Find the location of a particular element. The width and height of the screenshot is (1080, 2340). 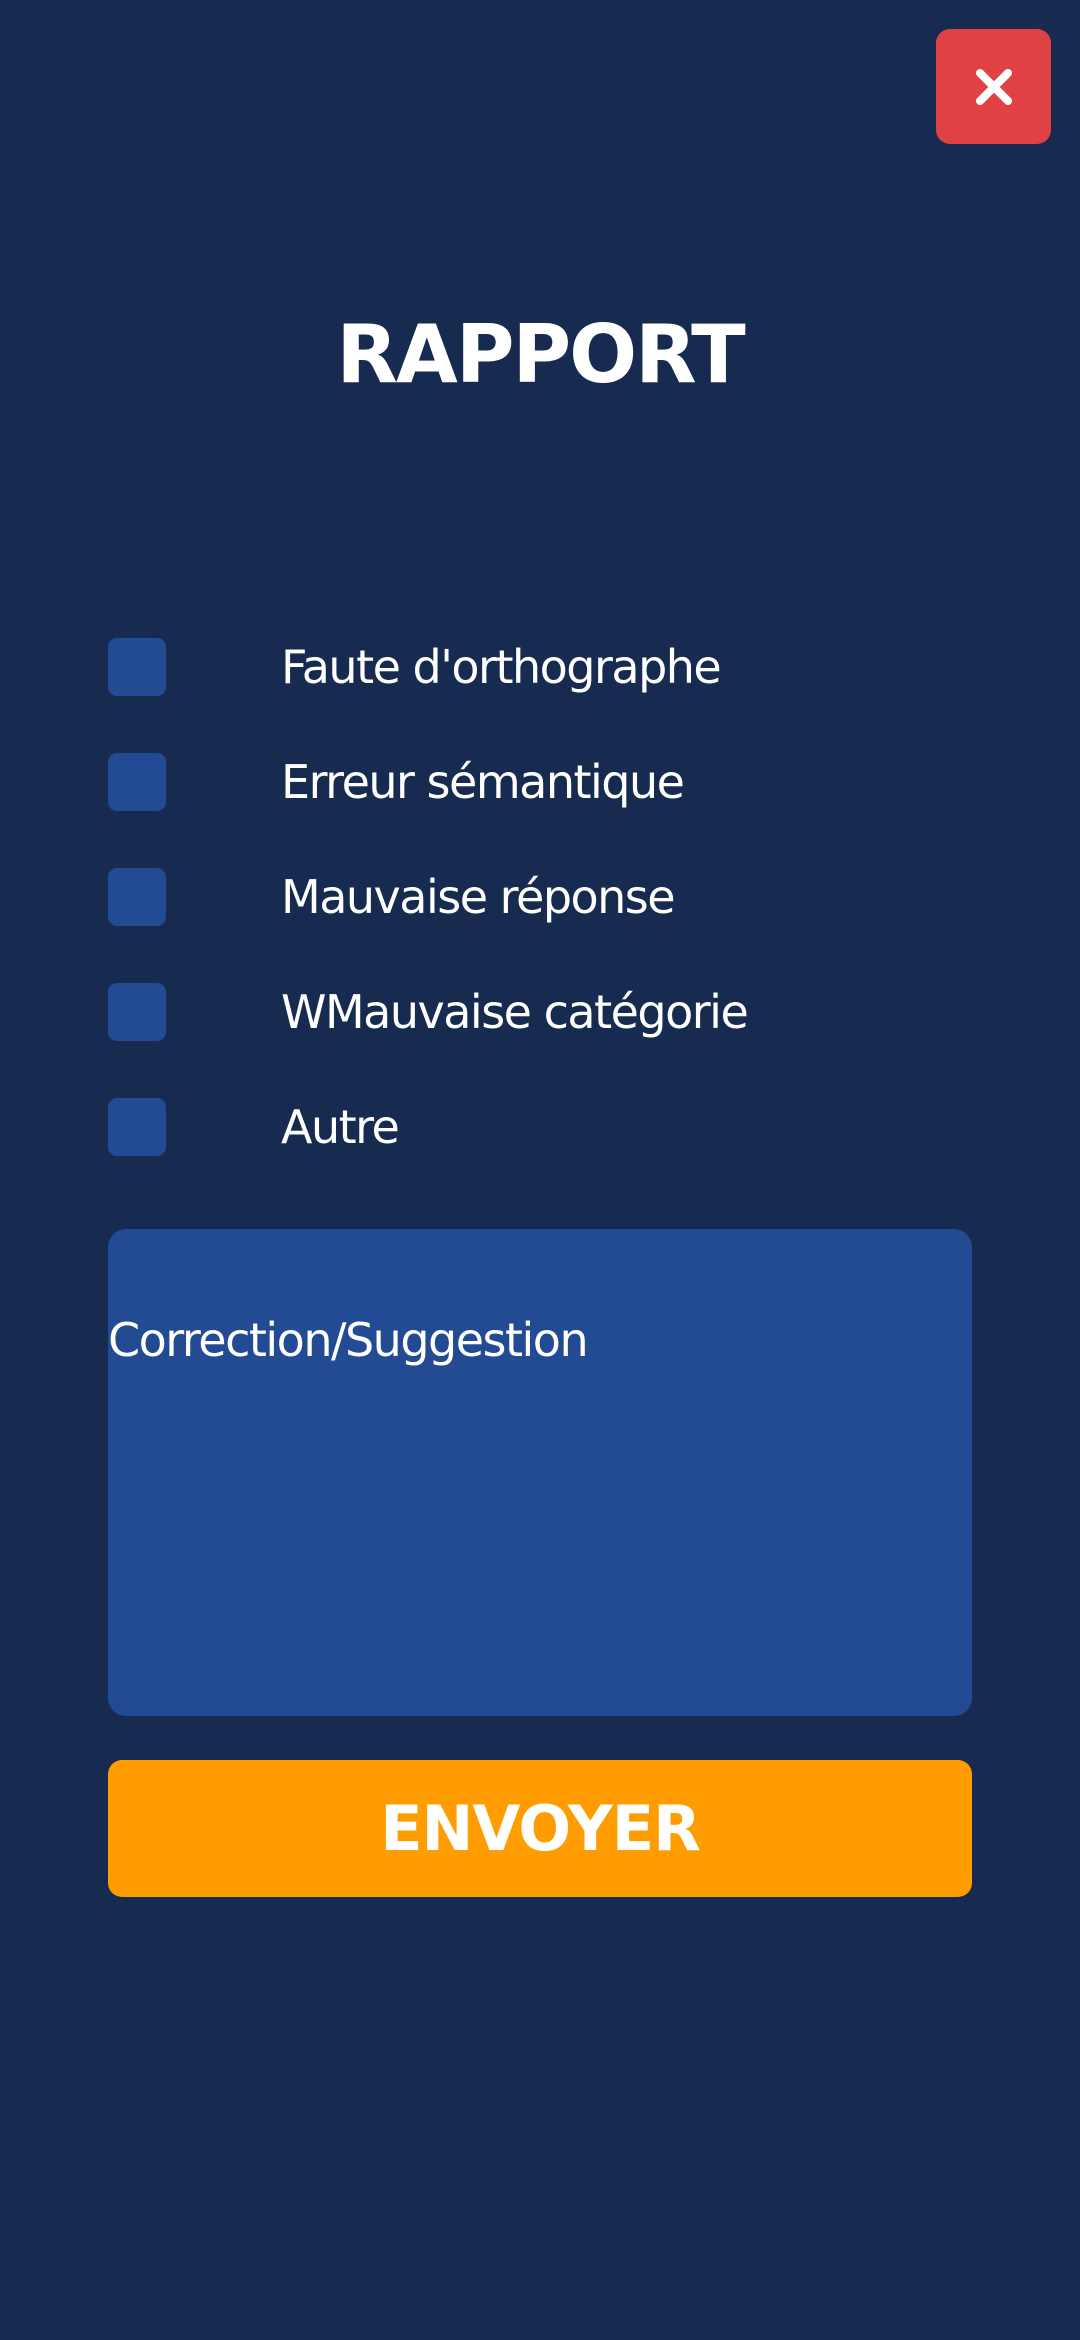

option-semantic-error: Erreur sémantique is located at coordinates (540, 782).